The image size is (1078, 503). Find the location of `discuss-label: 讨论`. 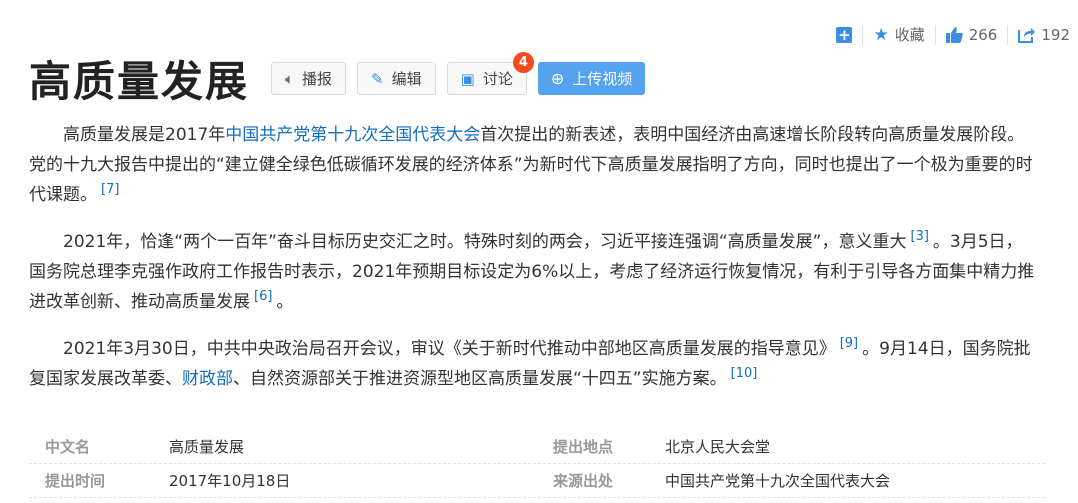

discuss-label: 讨论 is located at coordinates (497, 79).